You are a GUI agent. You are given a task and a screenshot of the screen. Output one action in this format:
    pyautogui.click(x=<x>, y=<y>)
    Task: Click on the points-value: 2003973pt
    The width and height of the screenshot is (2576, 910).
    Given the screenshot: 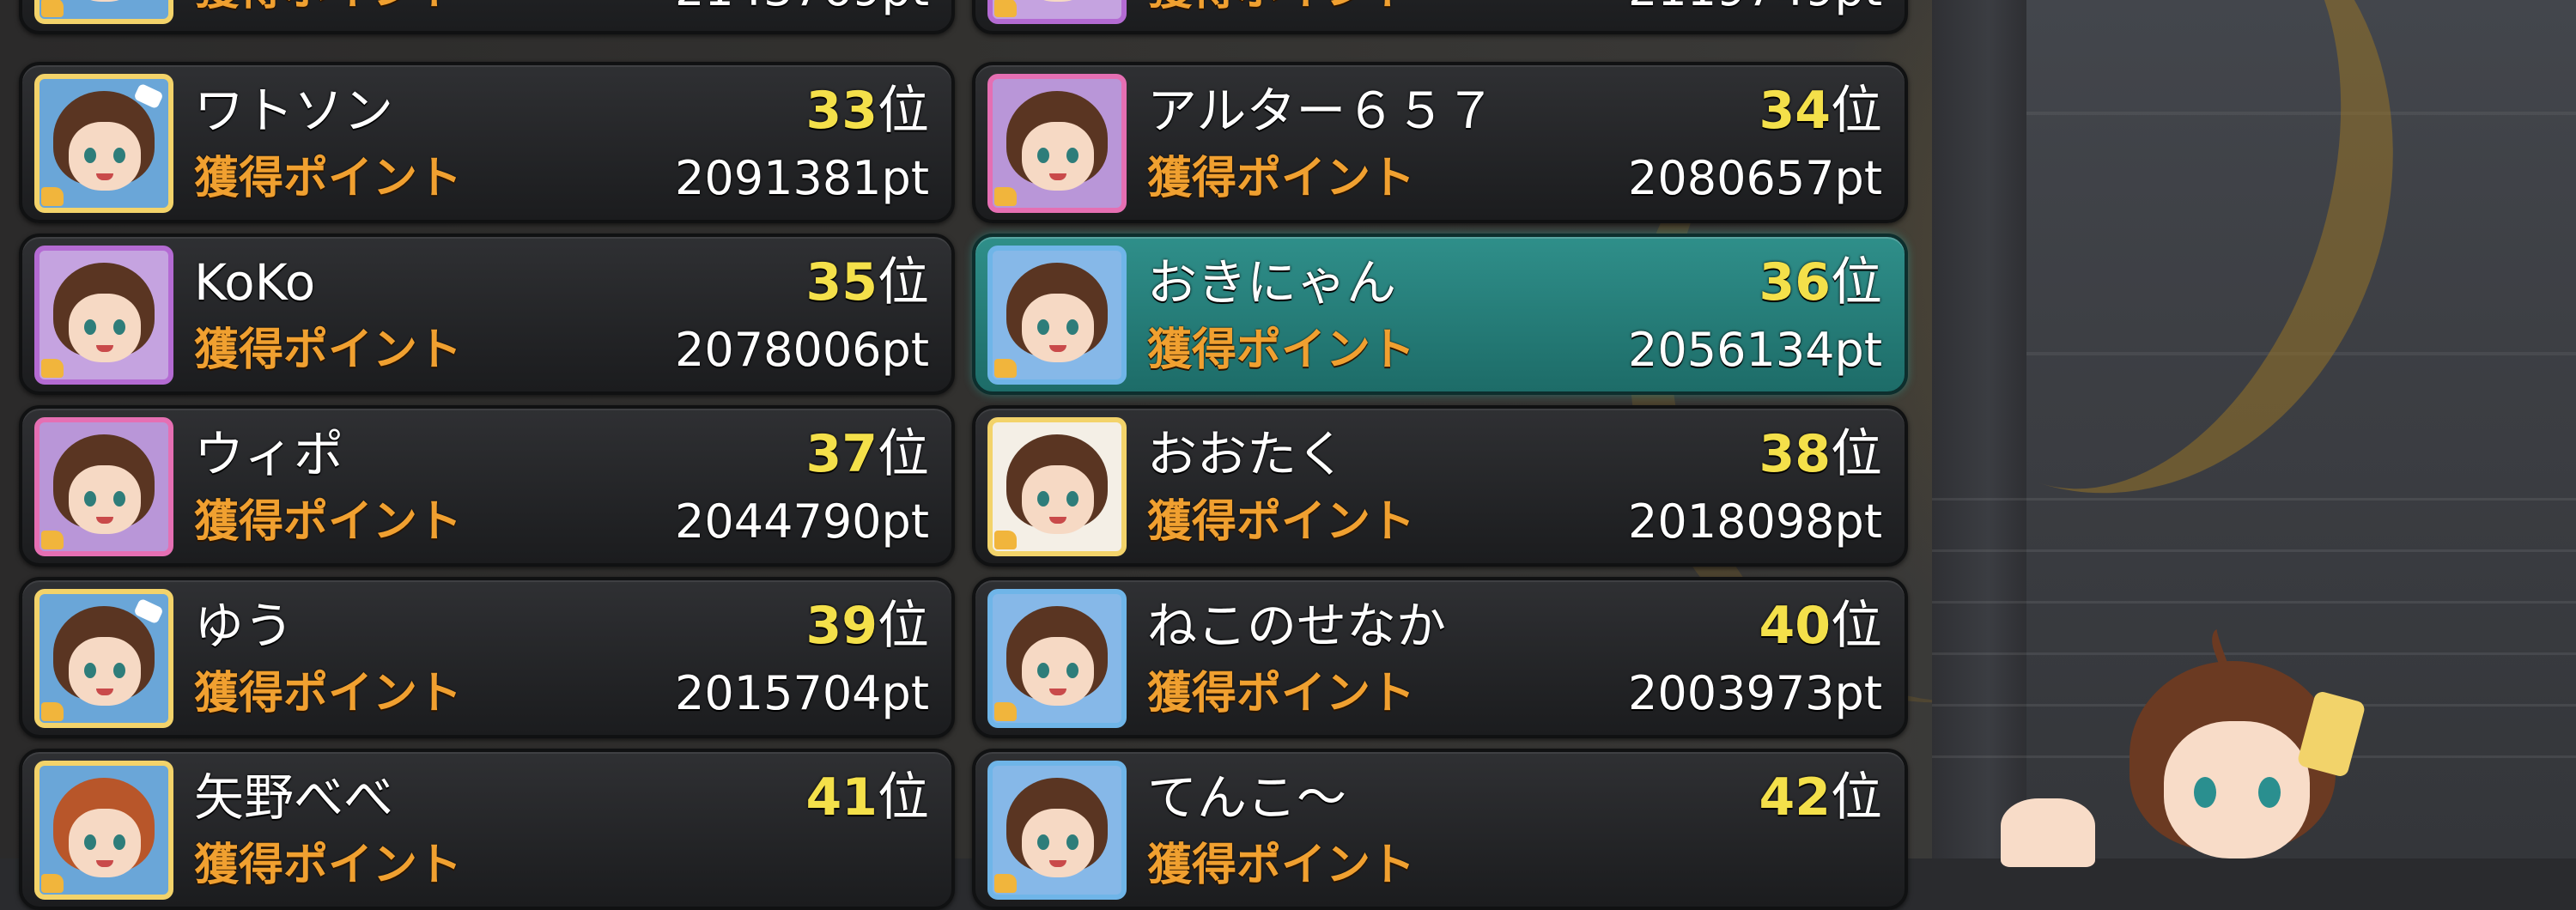 What is the action you would take?
    pyautogui.click(x=1755, y=693)
    